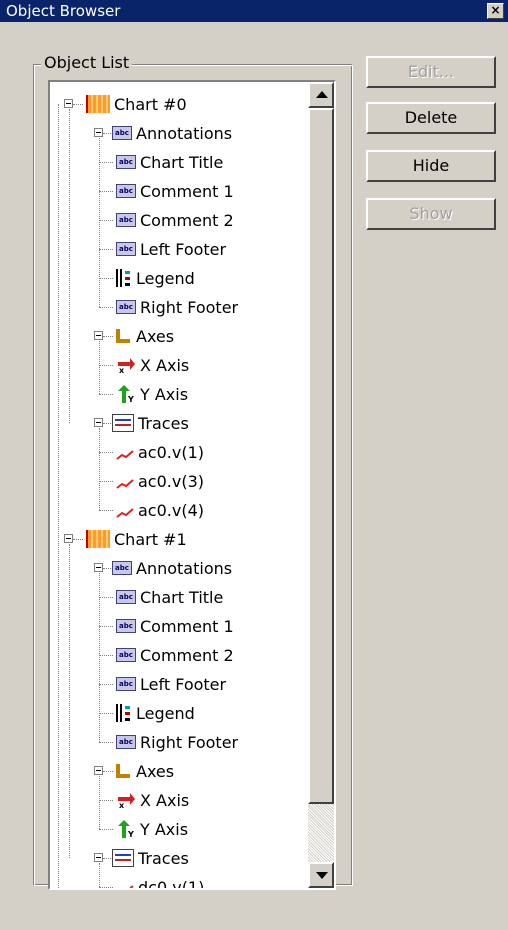 This screenshot has height=930, width=508. What do you see at coordinates (124, 713) in the screenshot?
I see `legend-icon` at bounding box center [124, 713].